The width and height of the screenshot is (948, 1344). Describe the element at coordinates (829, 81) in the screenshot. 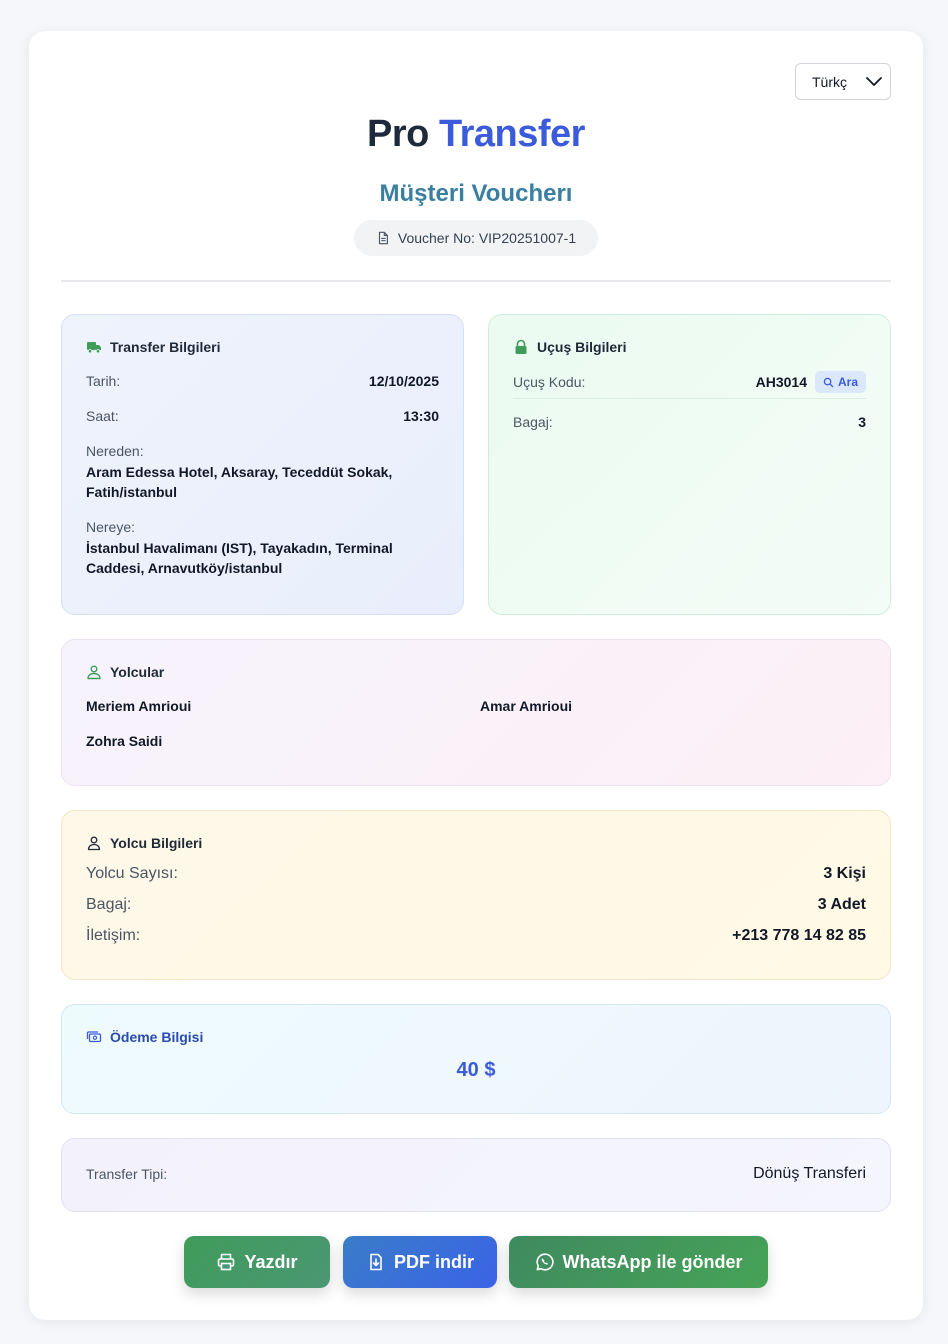

I see `language-select-value: Türkç` at that location.